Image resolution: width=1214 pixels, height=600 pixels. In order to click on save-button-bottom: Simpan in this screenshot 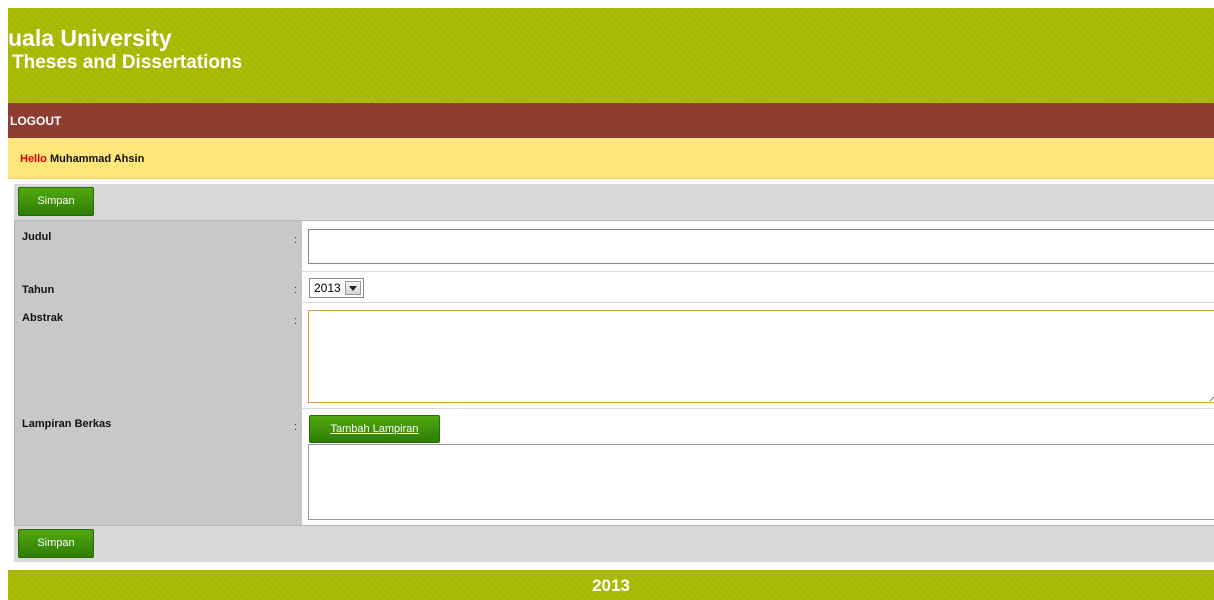, I will do `click(56, 543)`.